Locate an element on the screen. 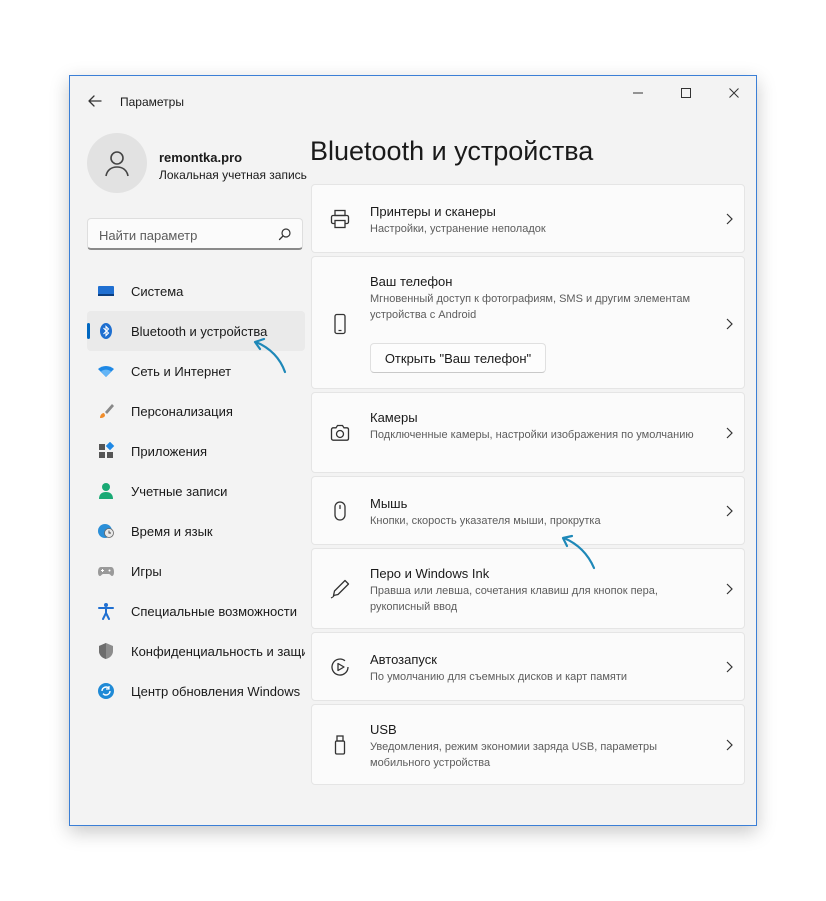 The width and height of the screenshot is (826, 901). title-bar: Параметры is located at coordinates (413, 100).